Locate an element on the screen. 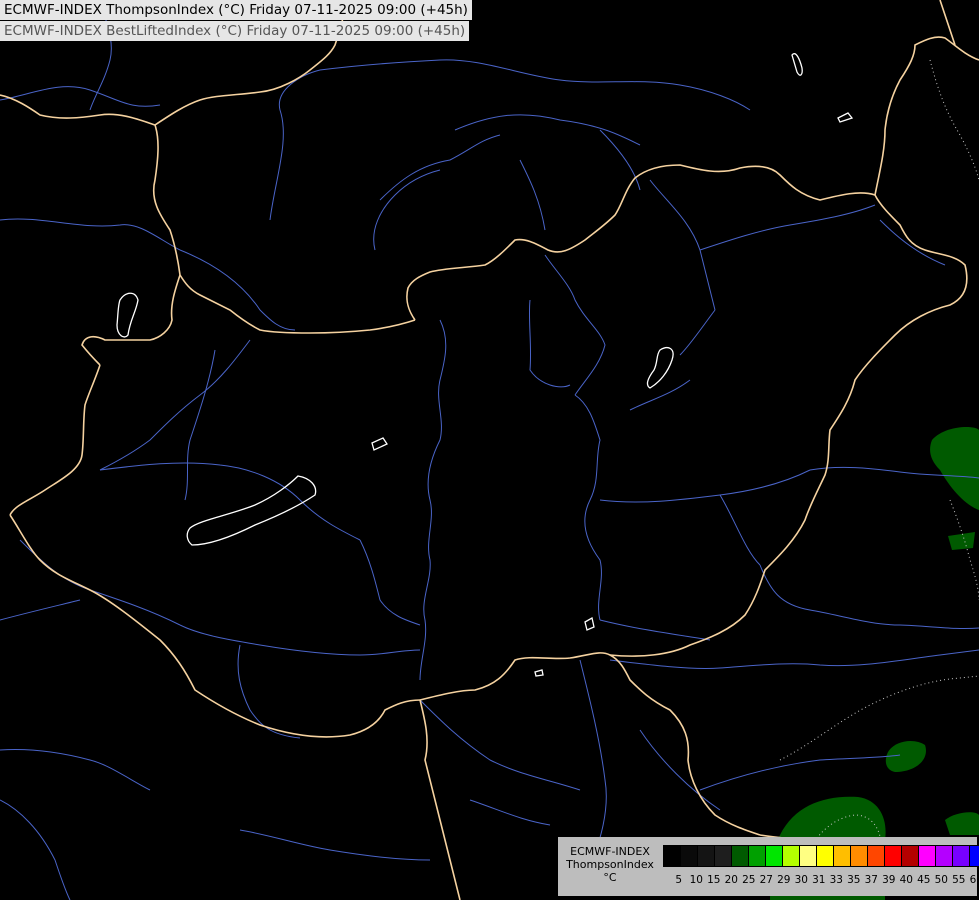 The image size is (979, 900). legend-tick-label: 30 is located at coordinates (801, 880).